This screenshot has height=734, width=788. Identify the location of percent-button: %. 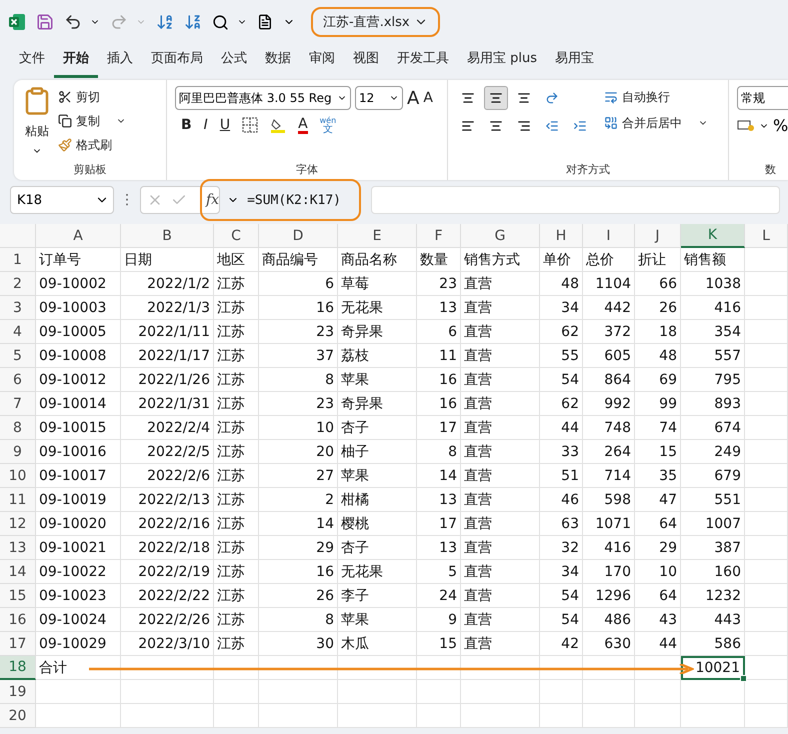
(780, 125).